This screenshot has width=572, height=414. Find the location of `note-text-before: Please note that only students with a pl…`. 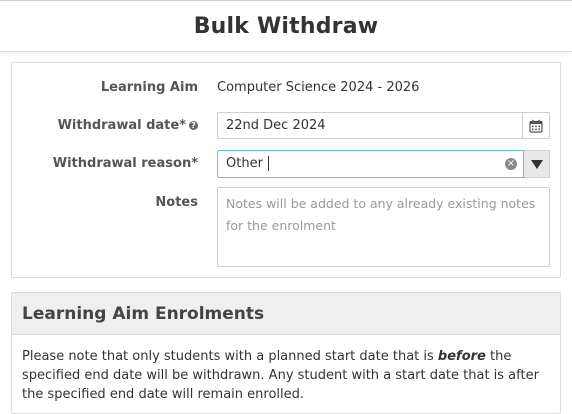

note-text-before: Please note that only students with a pl… is located at coordinates (230, 356).